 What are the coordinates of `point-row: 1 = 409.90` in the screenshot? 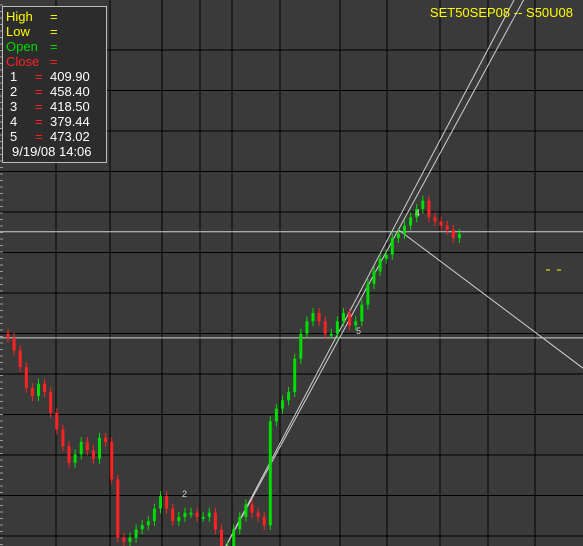 It's located at (56, 76).